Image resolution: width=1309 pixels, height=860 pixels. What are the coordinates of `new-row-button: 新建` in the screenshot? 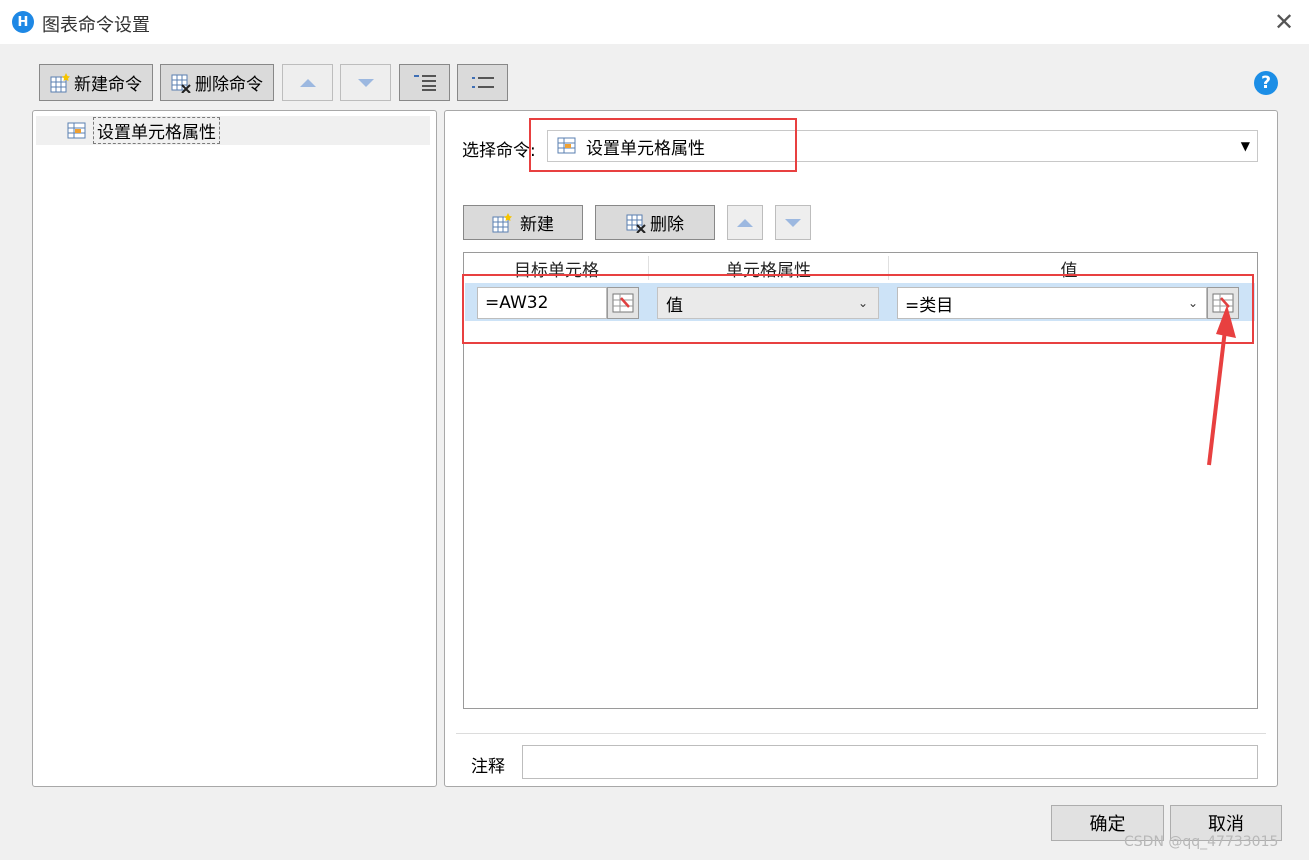 It's located at (523, 222).